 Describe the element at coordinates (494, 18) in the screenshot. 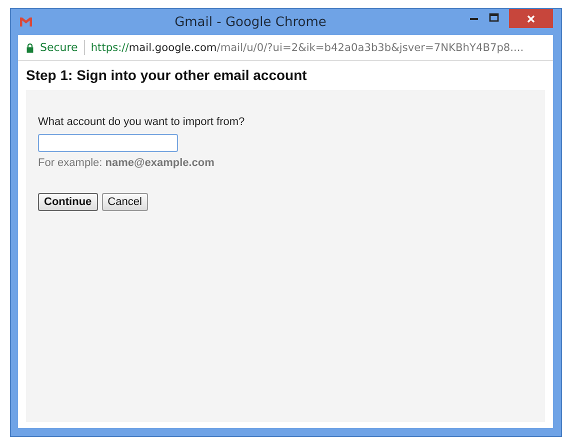

I see `maximize-icon` at that location.